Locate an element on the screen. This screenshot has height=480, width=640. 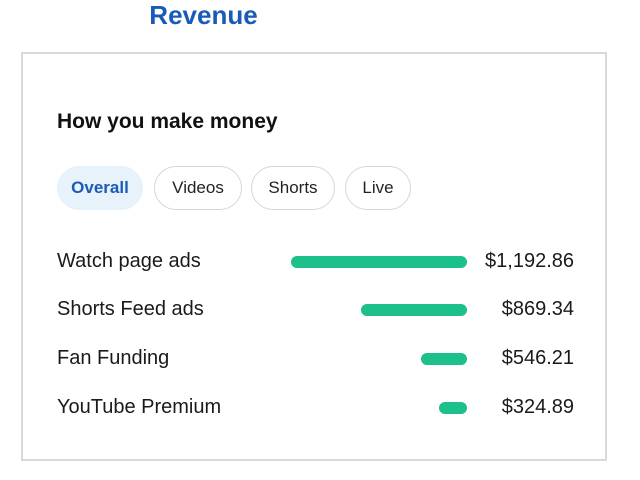
row-value: $1,192.86 is located at coordinates (529, 261).